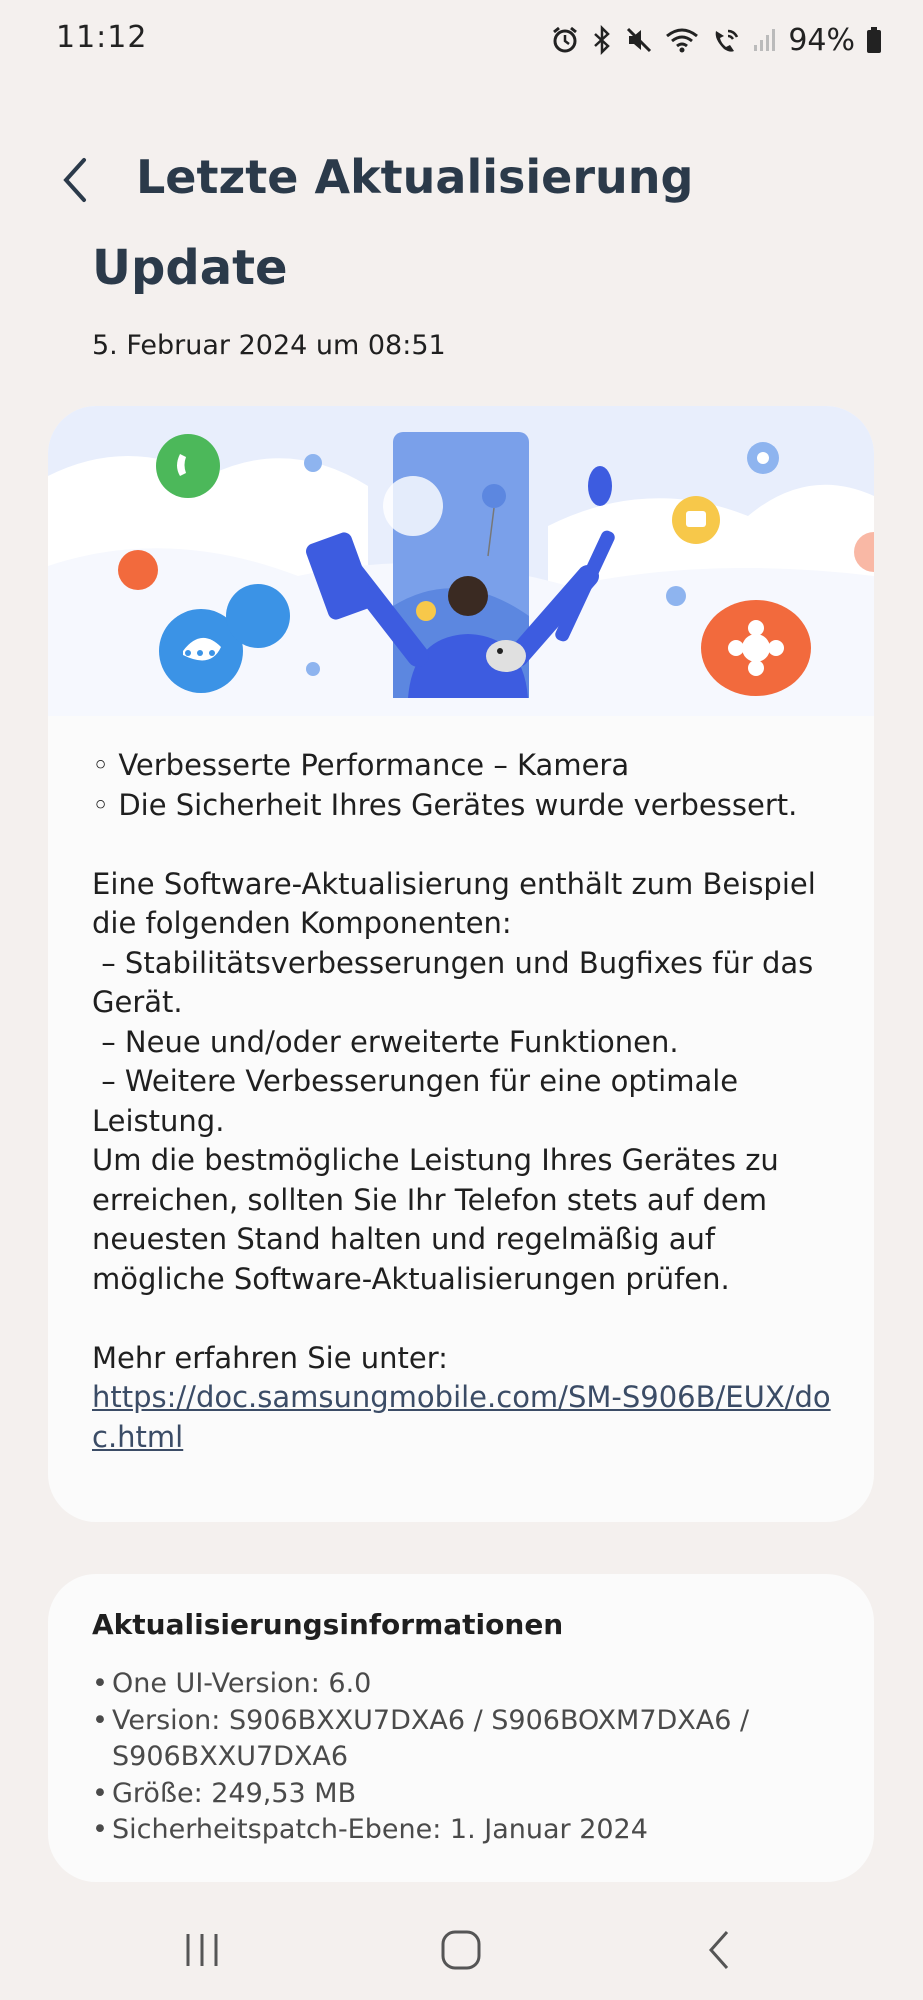 Image resolution: width=923 pixels, height=2000 pixels. I want to click on update-title: Update, so click(190, 268).